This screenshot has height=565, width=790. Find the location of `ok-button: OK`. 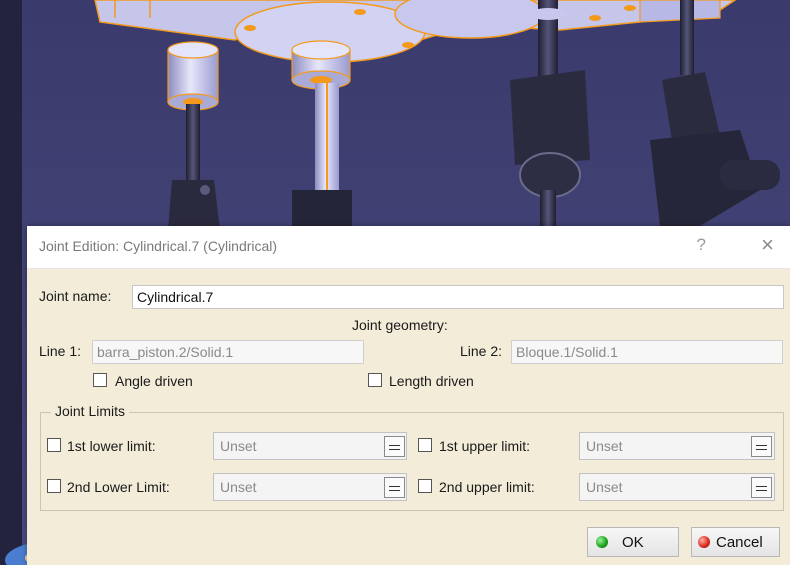

ok-button: OK is located at coordinates (633, 542).